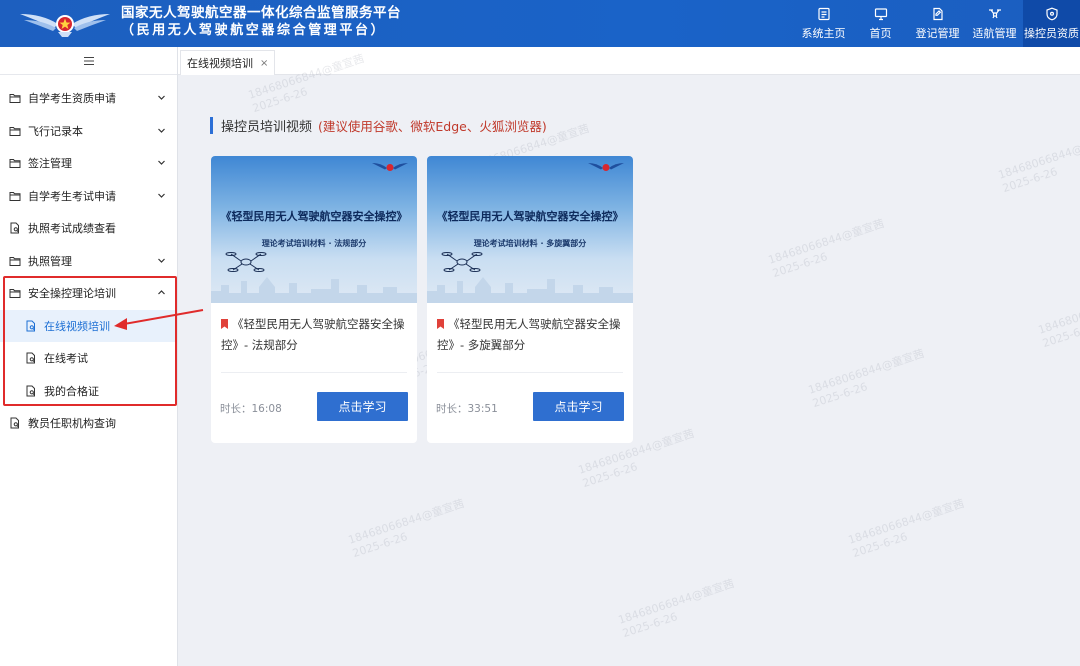 The image size is (1080, 666). Describe the element at coordinates (880, 23) in the screenshot. I see `nav-home: 首页` at that location.